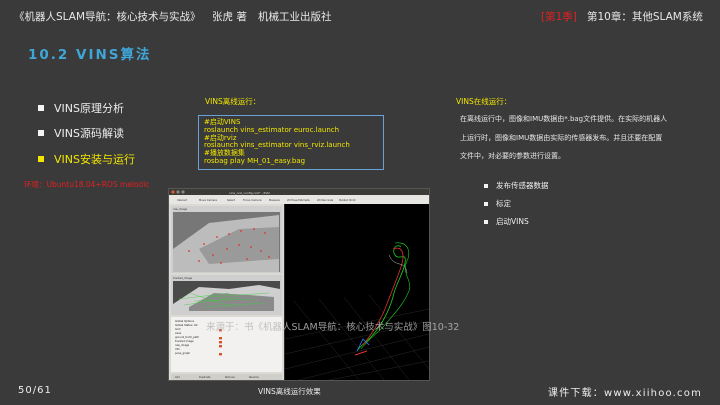  What do you see at coordinates (208, 200) in the screenshot?
I see `toolbar-move-camera: Move Camera` at bounding box center [208, 200].